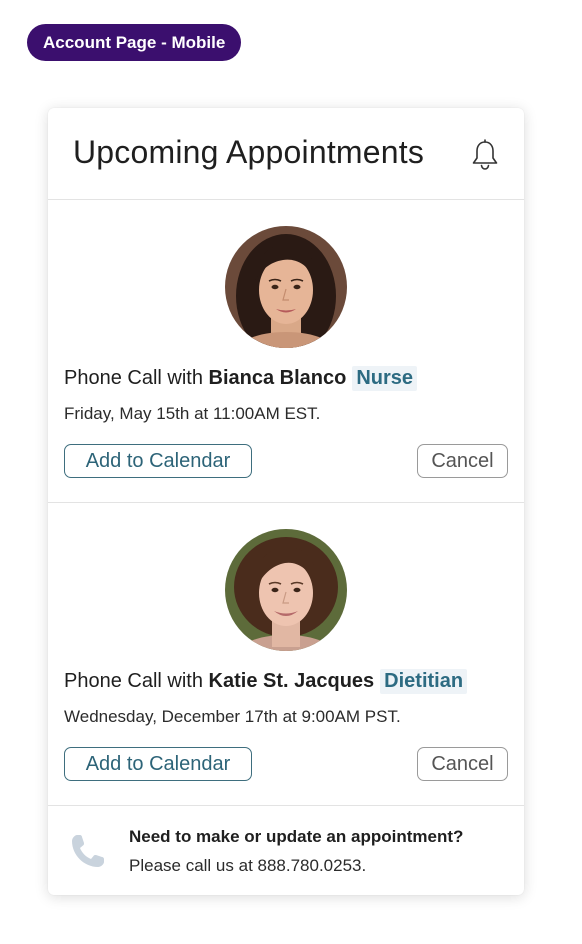  I want to click on appointment-title: Phone Call with Bianca Blanco Nurse, so click(241, 378).